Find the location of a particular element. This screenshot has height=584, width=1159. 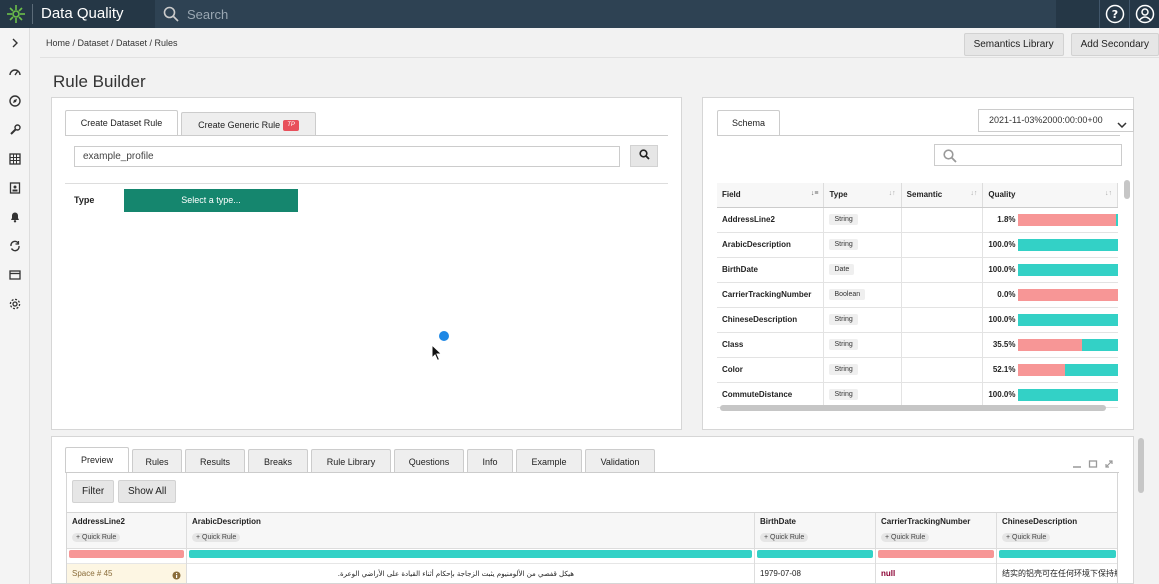

tab-breaks: Breaks is located at coordinates (278, 461).